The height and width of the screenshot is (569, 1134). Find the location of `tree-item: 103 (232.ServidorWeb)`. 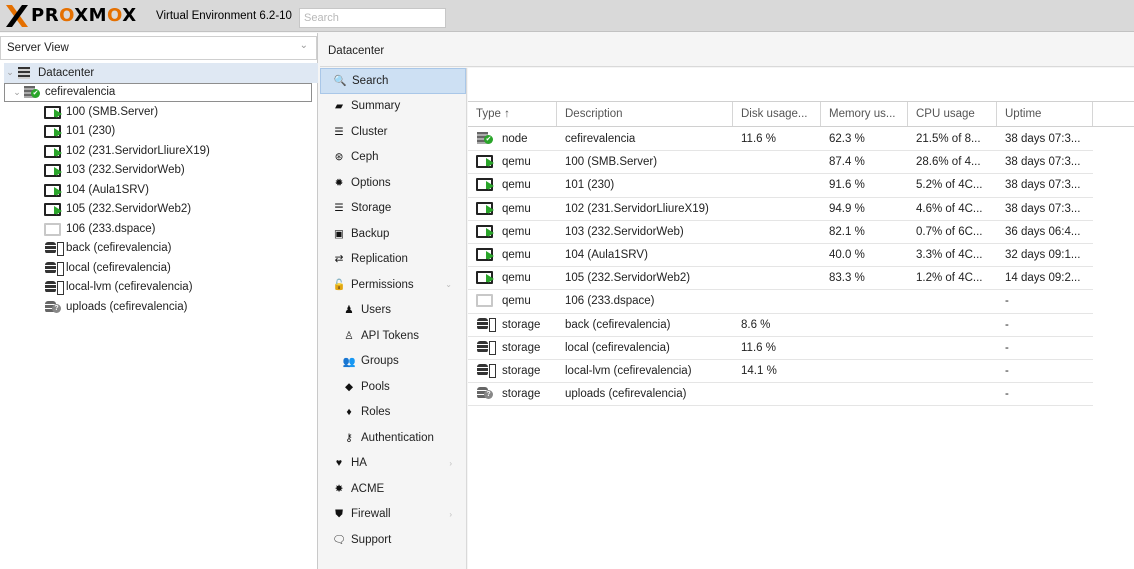

tree-item: 103 (232.ServidorWeb) is located at coordinates (161, 171).